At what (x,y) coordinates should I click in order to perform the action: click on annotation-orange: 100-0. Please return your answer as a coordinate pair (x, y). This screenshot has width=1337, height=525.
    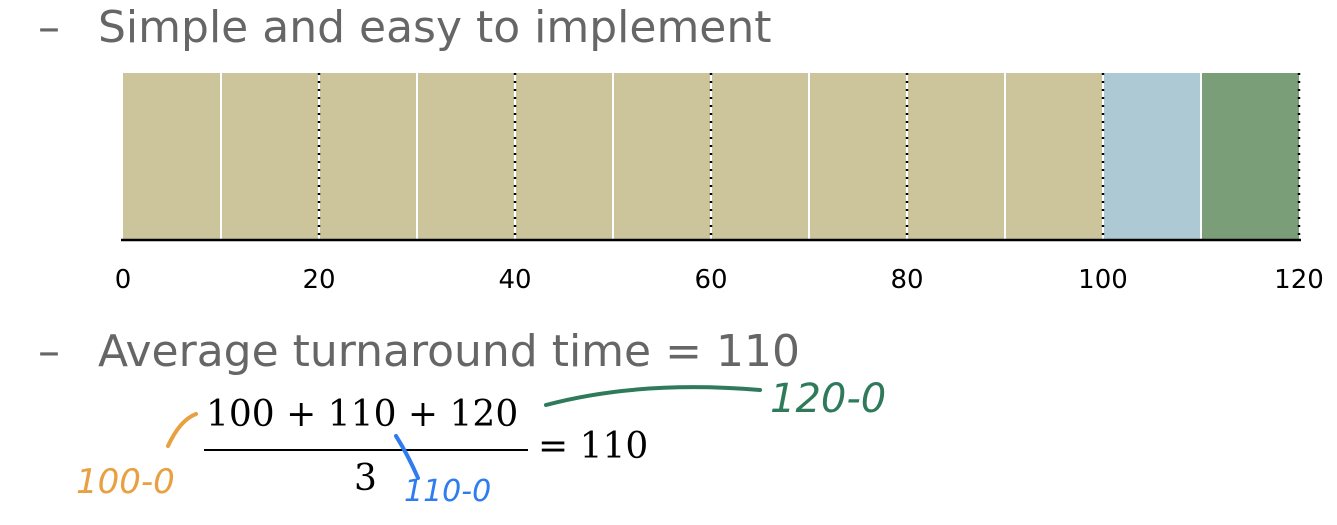
    Looking at the image, I should click on (125, 482).